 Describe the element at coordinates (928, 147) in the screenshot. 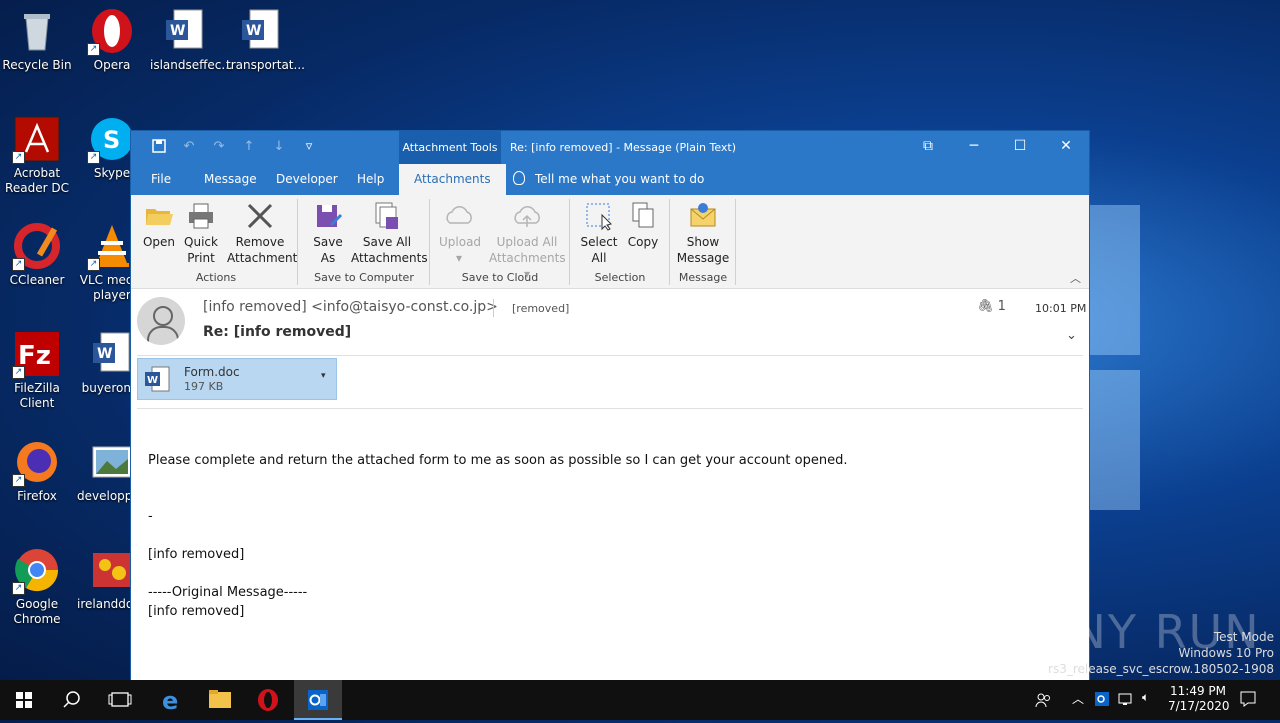

I see `ribbon-display-options-button: ⧉` at that location.